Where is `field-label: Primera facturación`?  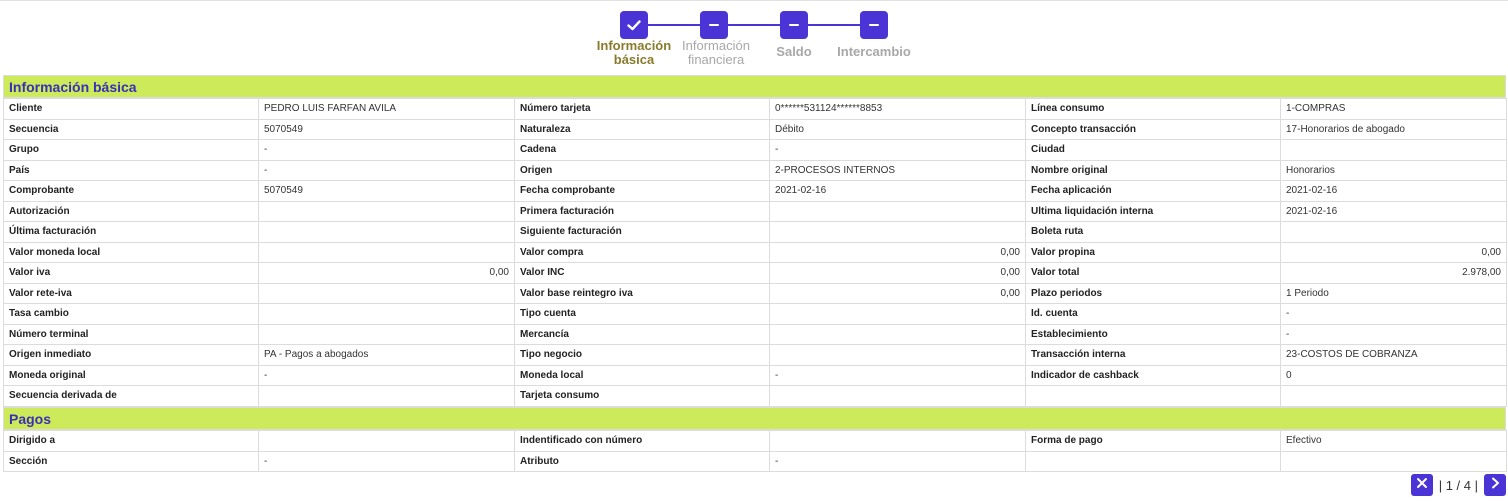 field-label: Primera facturación is located at coordinates (642, 211).